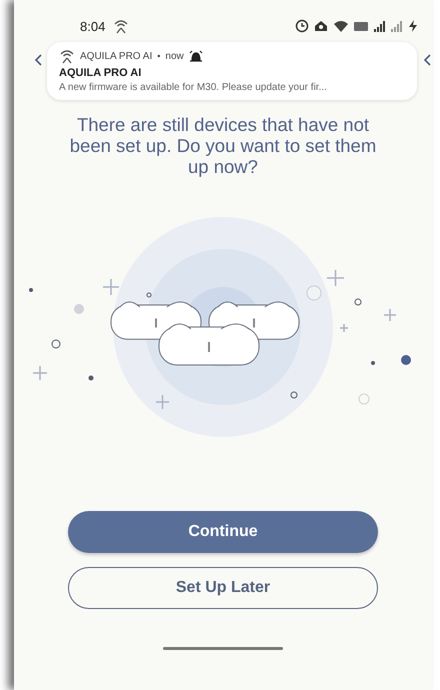  Describe the element at coordinates (116, 56) in the screenshot. I see `notification-app: AQUILA PRO AI` at that location.